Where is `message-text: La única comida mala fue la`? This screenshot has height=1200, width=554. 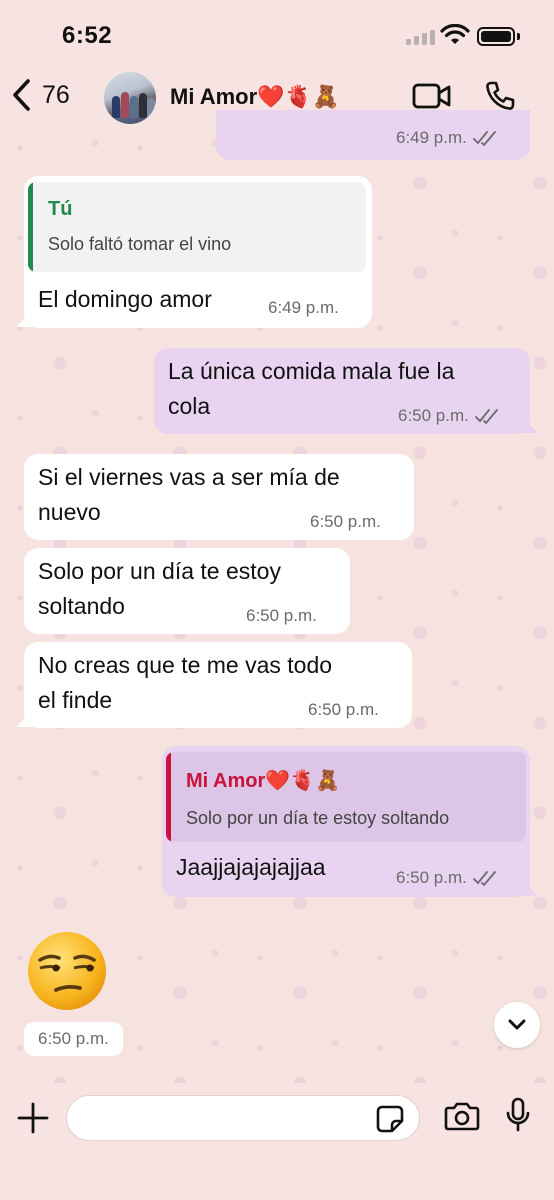 message-text: La única comida mala fue la is located at coordinates (311, 371).